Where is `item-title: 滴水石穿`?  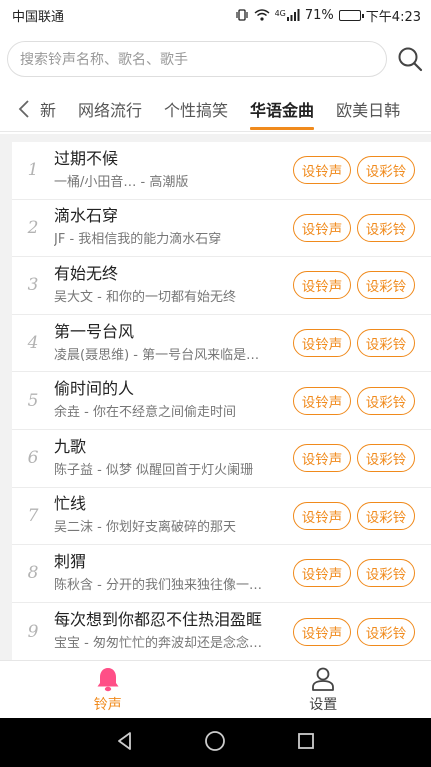
item-title: 滴水石穿 is located at coordinates (86, 216).